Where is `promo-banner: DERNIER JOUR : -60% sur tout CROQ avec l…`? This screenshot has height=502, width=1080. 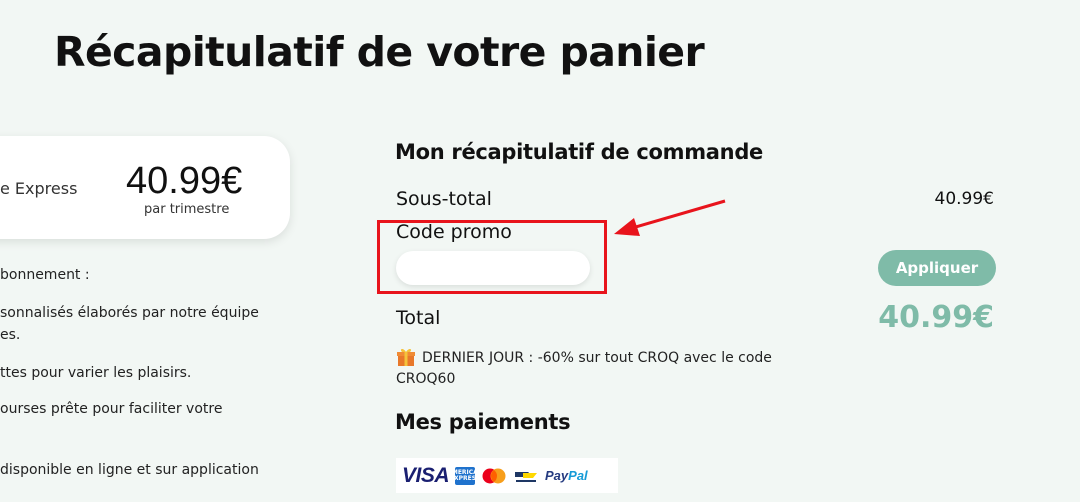
promo-banner: DERNIER JOUR : -60% sur tout CROQ avec l… is located at coordinates (599, 369).